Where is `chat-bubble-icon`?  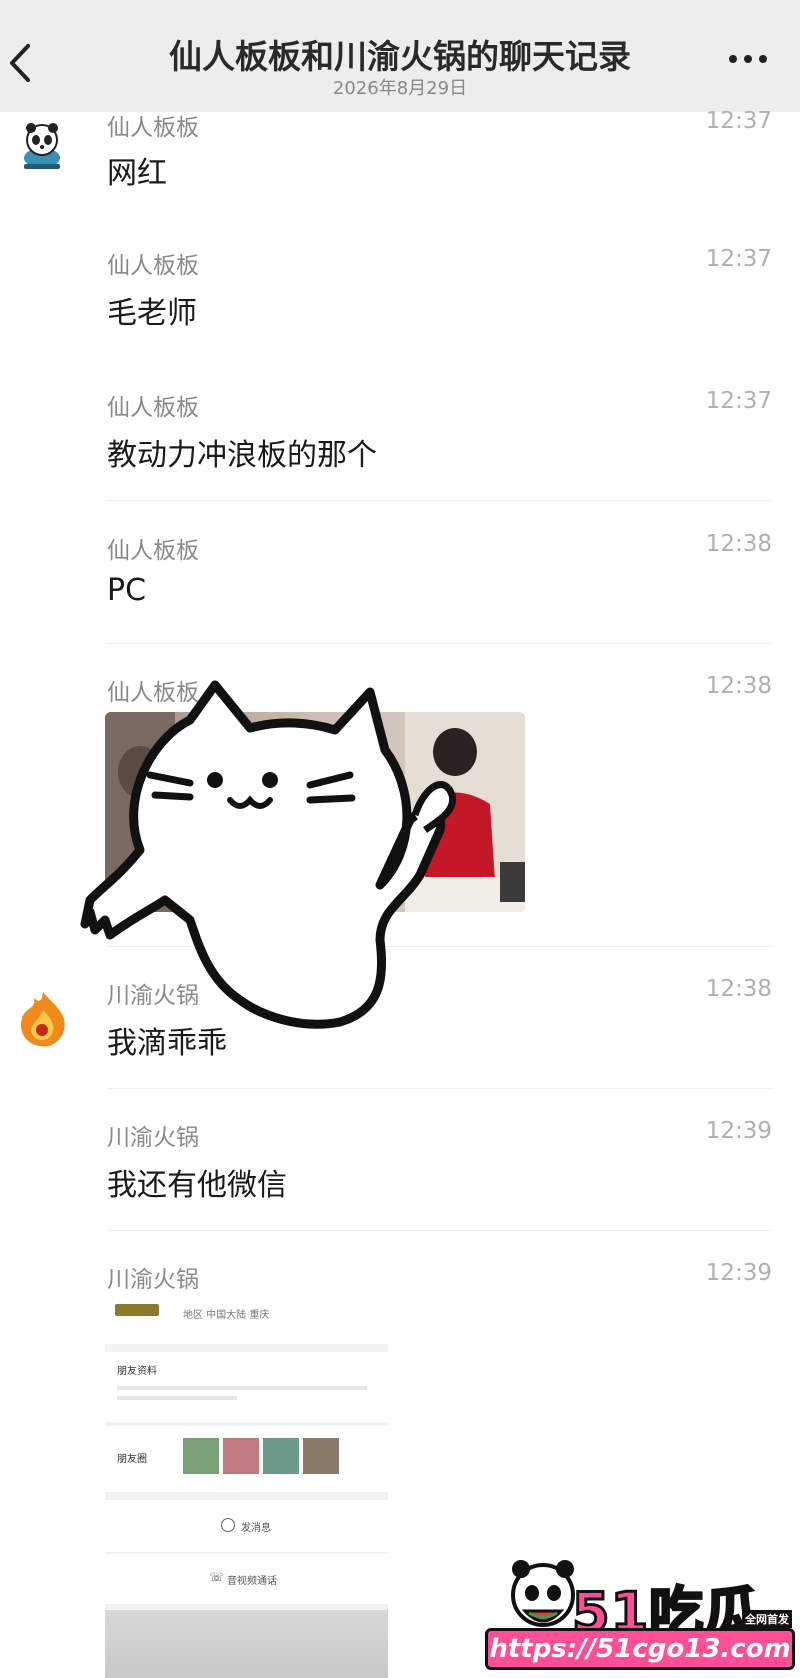 chat-bubble-icon is located at coordinates (228, 1525).